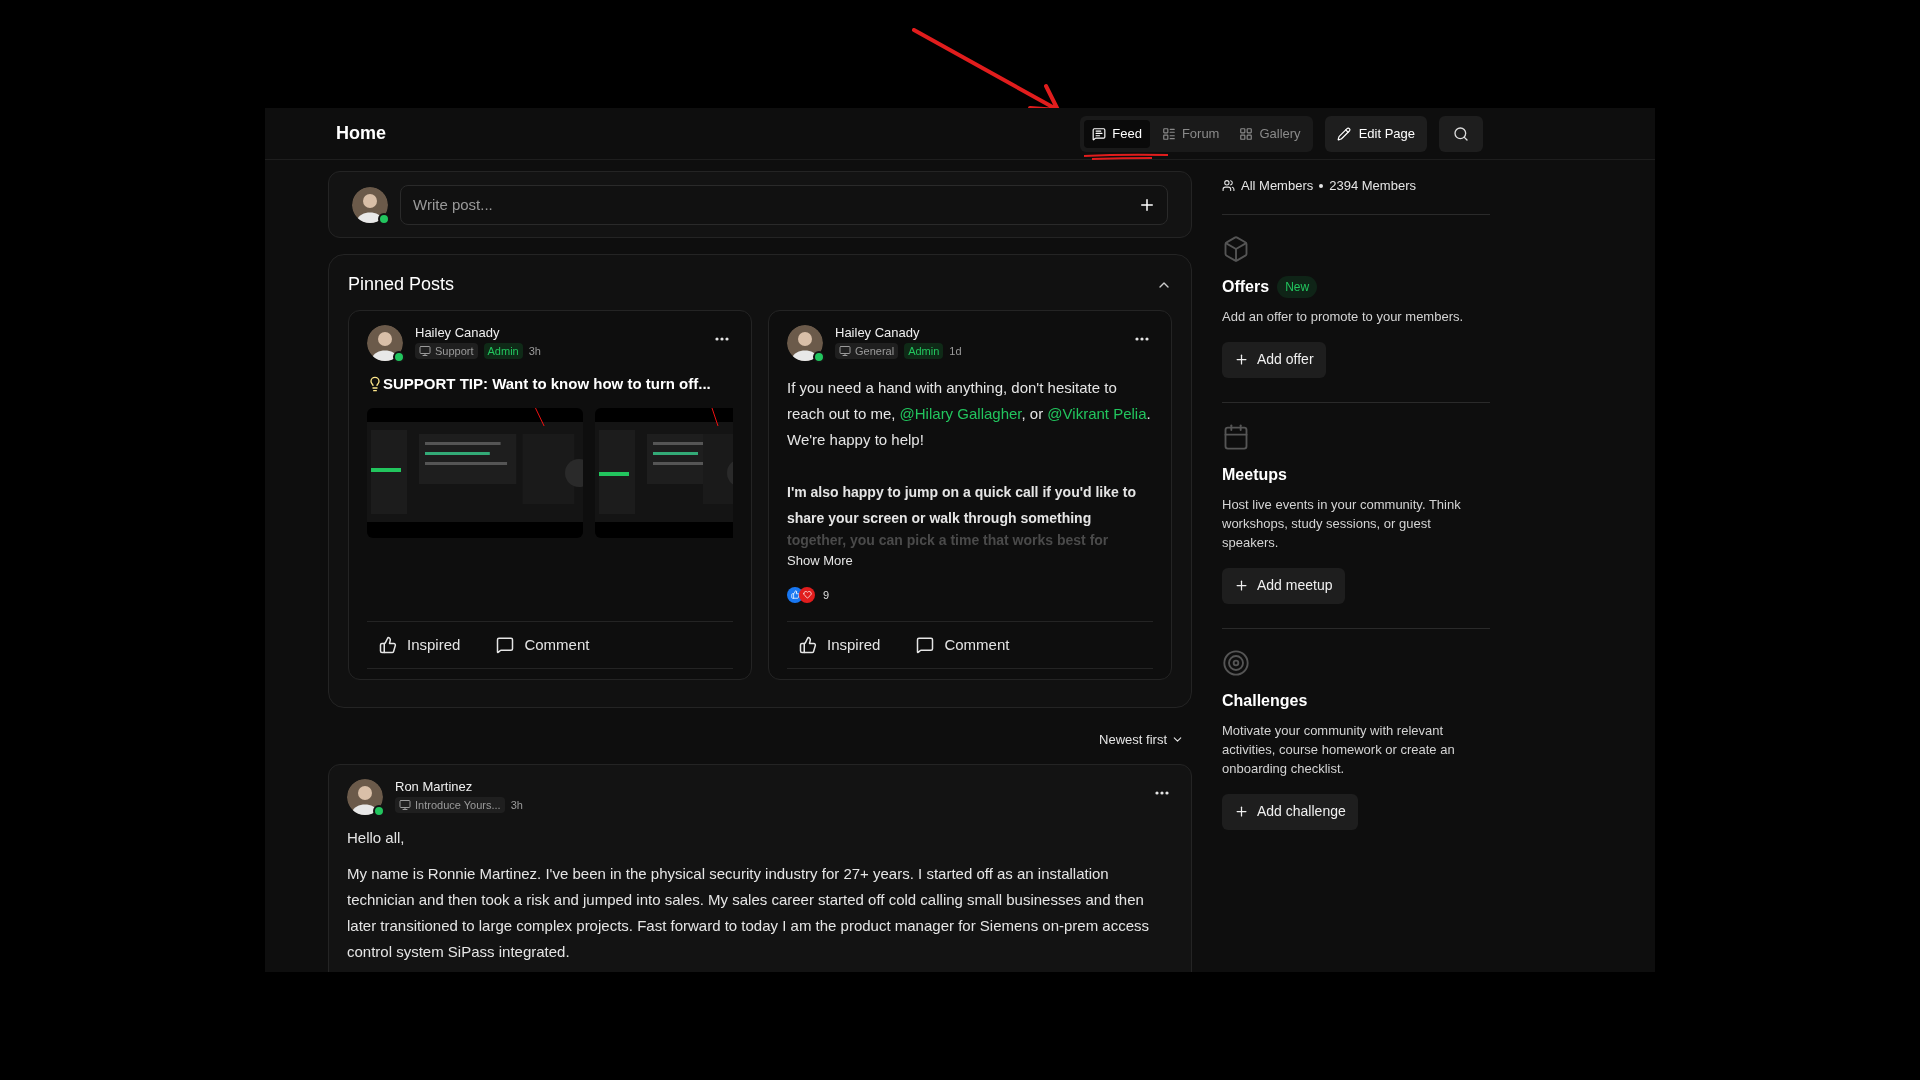 The width and height of the screenshot is (1920, 1080). I want to click on lightbulb-icon, so click(375, 384).